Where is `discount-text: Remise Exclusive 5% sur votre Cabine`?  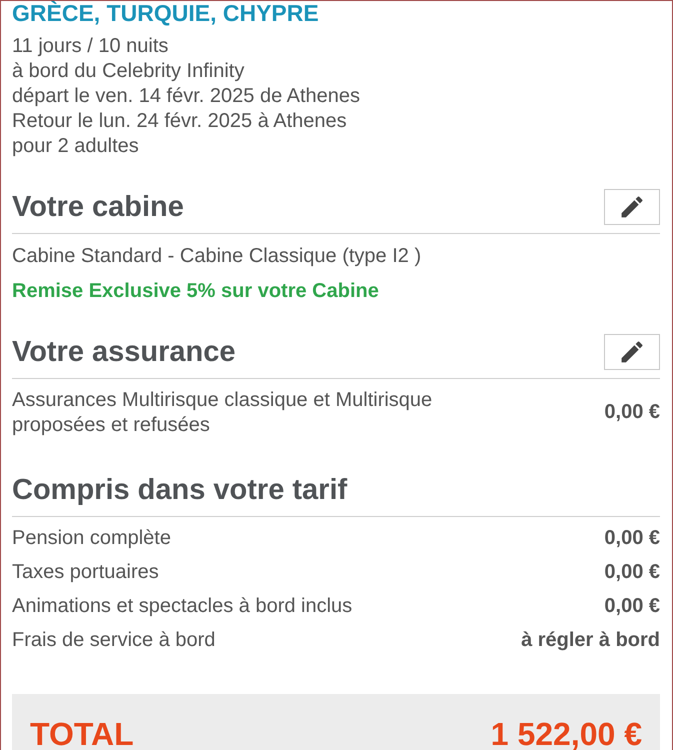
discount-text: Remise Exclusive 5% sur votre Cabine is located at coordinates (196, 291).